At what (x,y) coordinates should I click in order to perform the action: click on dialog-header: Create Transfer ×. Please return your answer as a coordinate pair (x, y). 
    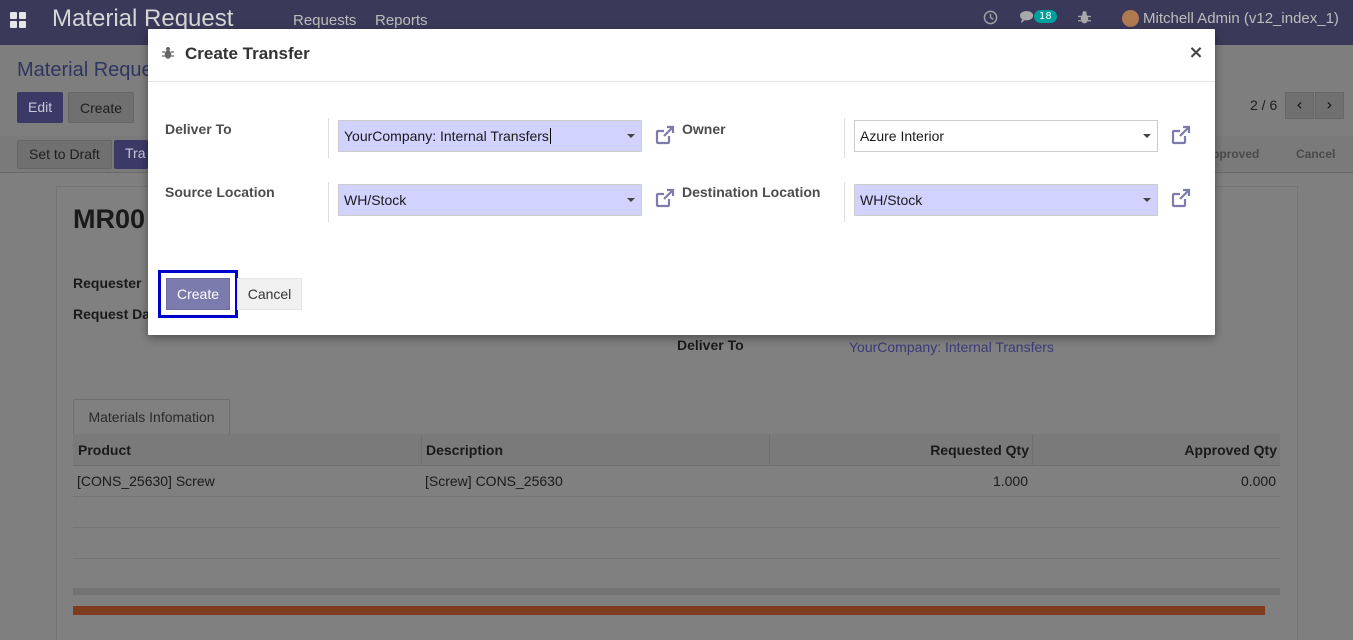
    Looking at the image, I should click on (681, 55).